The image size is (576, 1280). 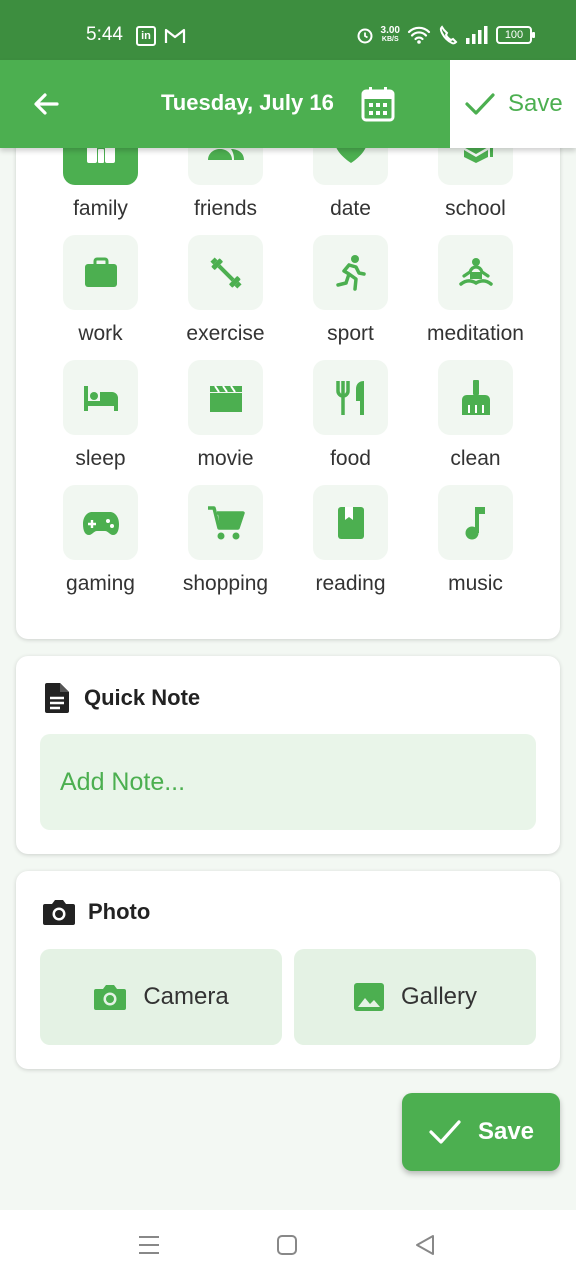 What do you see at coordinates (350, 583) in the screenshot?
I see `activity-label: reading` at bounding box center [350, 583].